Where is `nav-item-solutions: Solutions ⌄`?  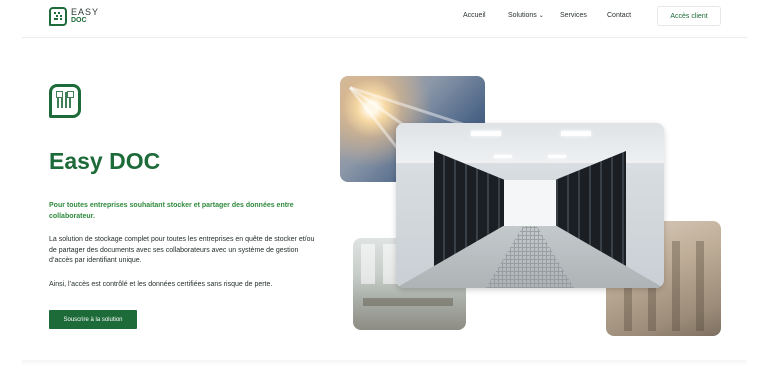
nav-item-solutions: Solutions ⌄ is located at coordinates (526, 15).